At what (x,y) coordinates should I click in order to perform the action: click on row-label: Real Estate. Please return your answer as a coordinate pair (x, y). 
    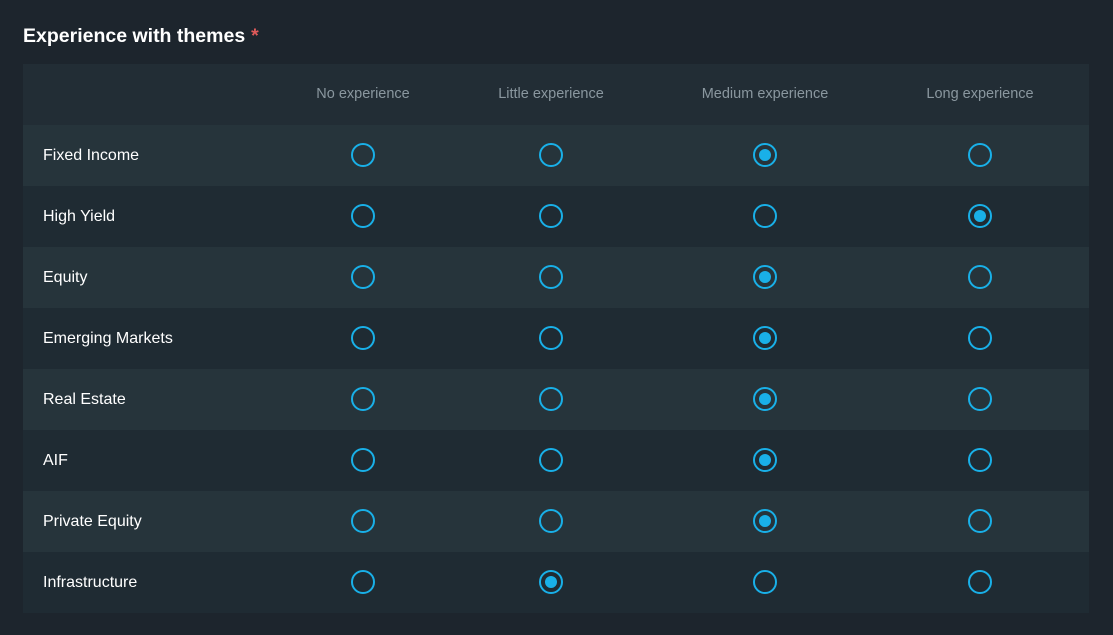
    Looking at the image, I should click on (84, 399).